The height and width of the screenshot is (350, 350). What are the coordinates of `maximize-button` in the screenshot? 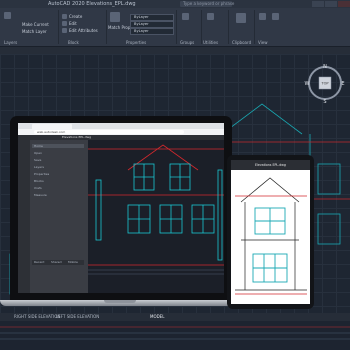 It's located at (331, 4).